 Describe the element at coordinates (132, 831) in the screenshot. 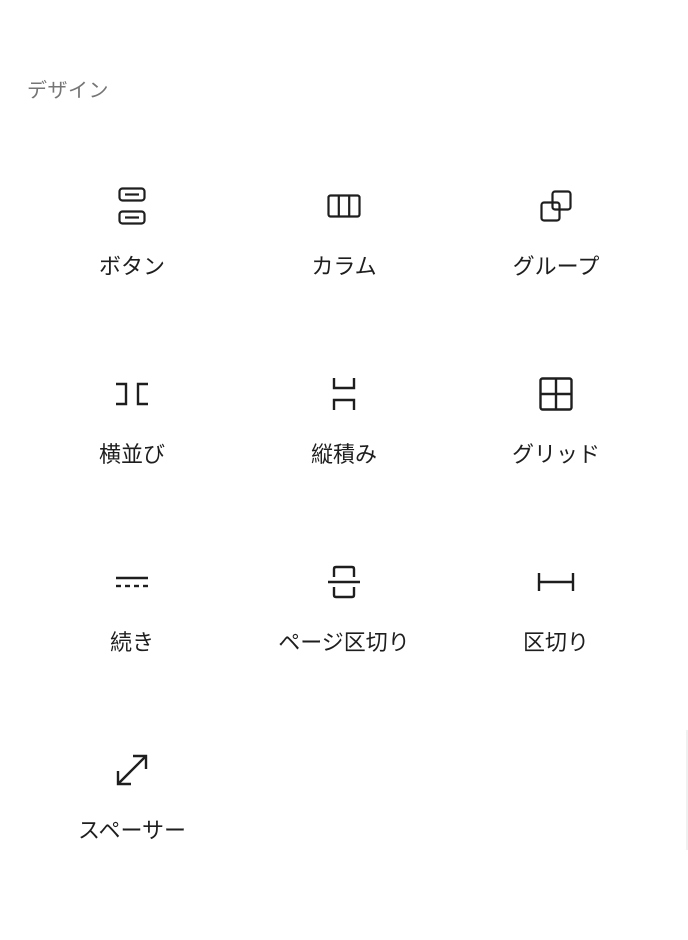

I see `block-label: スペーサー` at that location.